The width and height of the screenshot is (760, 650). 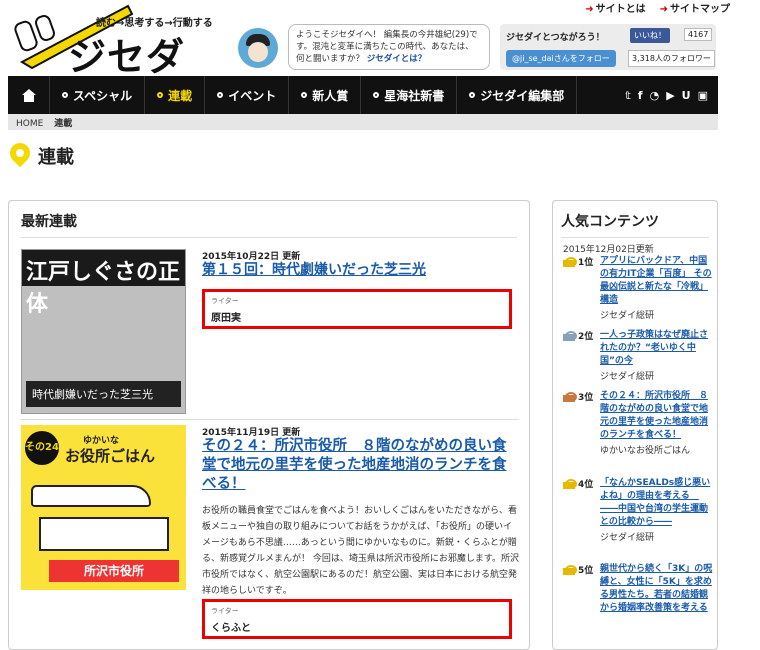 I want to click on twitter-follow-button: @ji_se_daiさんをフォロー, so click(x=561, y=58).